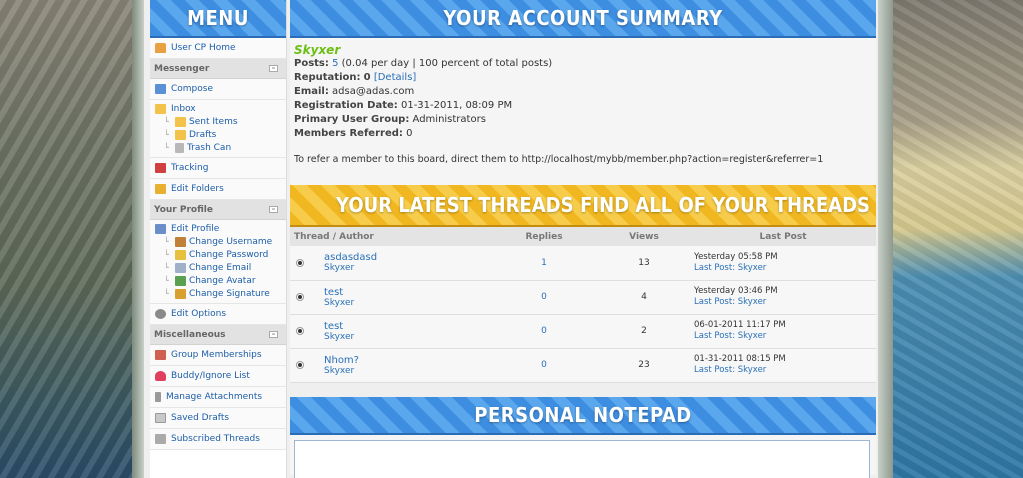  What do you see at coordinates (231, 241) in the screenshot?
I see `menu-item-label: Change Username` at bounding box center [231, 241].